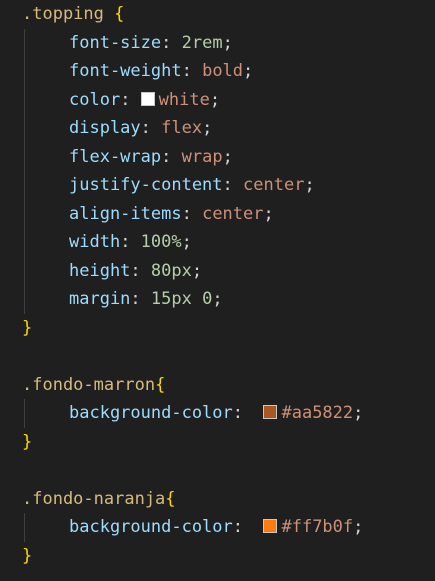 The width and height of the screenshot is (435, 581). I want to click on css-property: color, so click(95, 99).